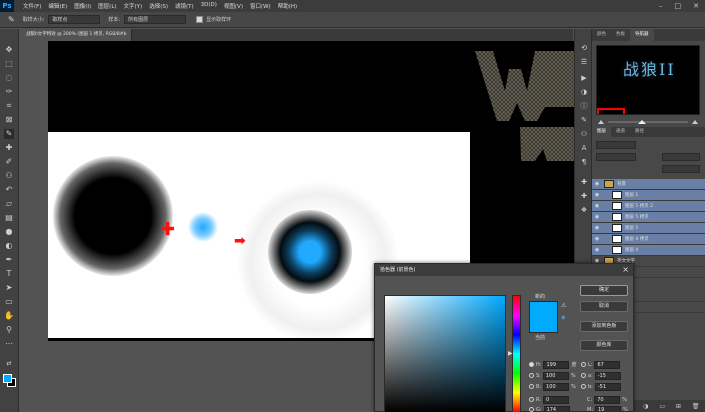 The width and height of the screenshot is (705, 412). What do you see at coordinates (9, 120) in the screenshot?
I see `frame-tool-icon: ⊠` at bounding box center [9, 120].